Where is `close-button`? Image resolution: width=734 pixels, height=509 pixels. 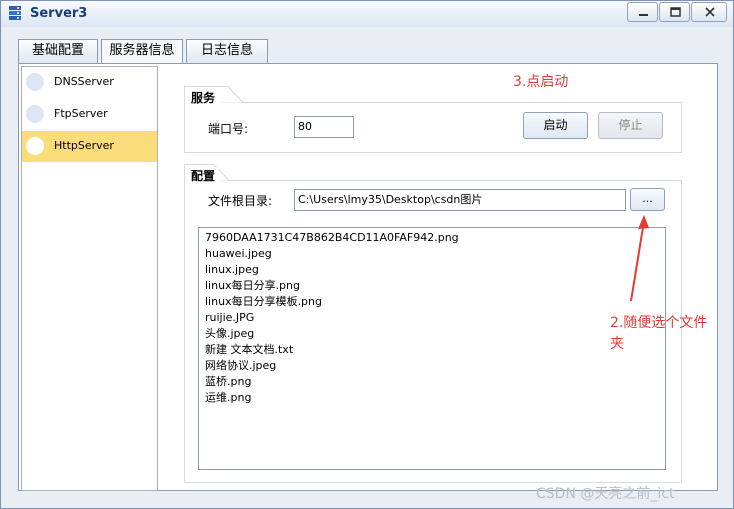
close-button is located at coordinates (709, 12).